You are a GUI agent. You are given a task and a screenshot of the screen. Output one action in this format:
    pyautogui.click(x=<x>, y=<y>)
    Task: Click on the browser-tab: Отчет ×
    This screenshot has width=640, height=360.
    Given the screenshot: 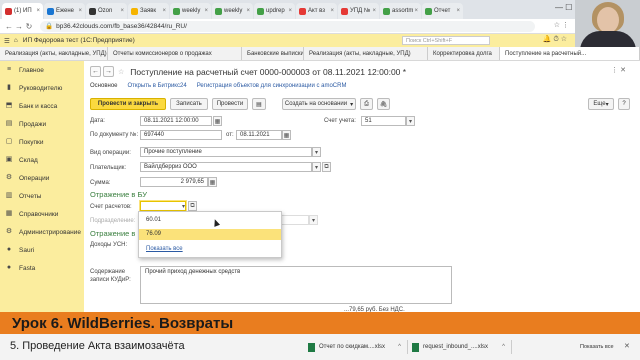 What is the action you would take?
    pyautogui.click(x=442, y=11)
    